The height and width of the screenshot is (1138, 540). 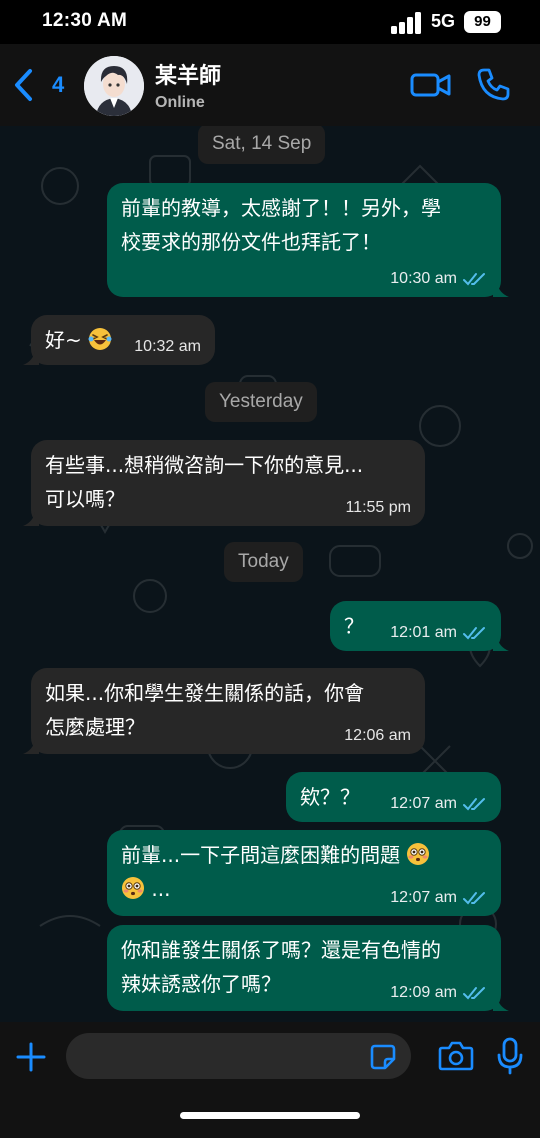 I want to click on message-bubble-incoming: 有些事...想稍微咨詢一下你的意見... 可以嗎？ 11:55 pm, so click(x=224, y=483).